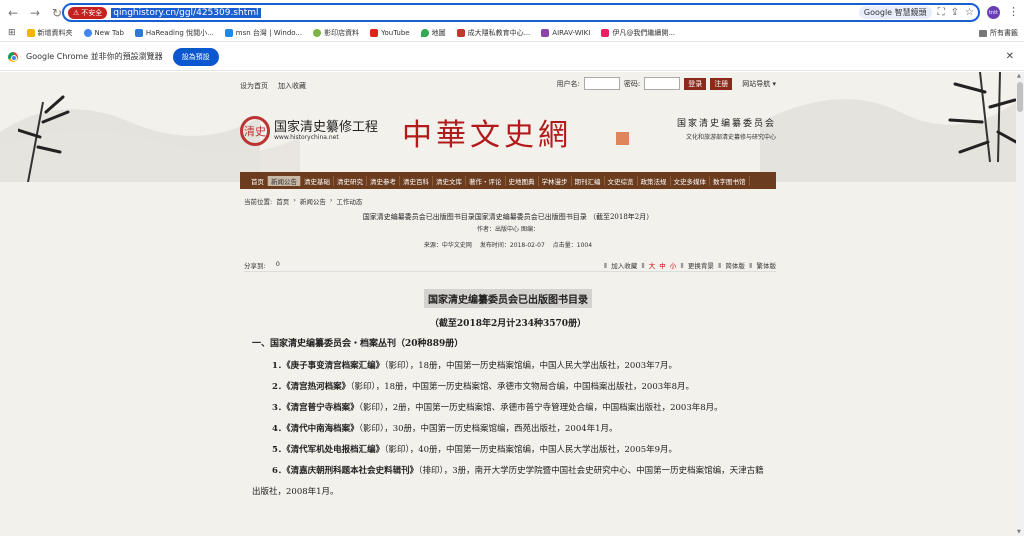 The height and width of the screenshot is (536, 1024). What do you see at coordinates (993, 12) in the screenshot?
I see `profile-avatar: tntt` at bounding box center [993, 12].